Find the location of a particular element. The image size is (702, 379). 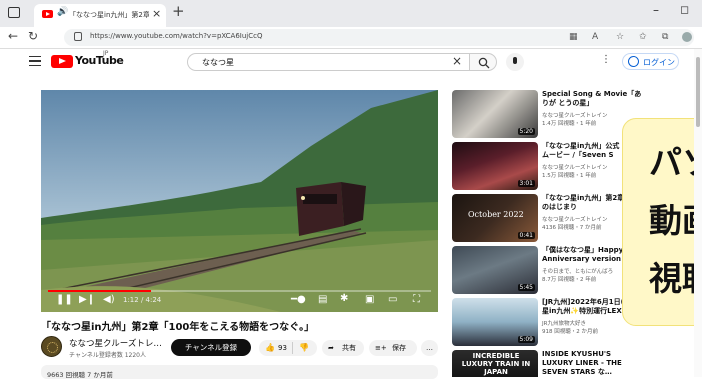

search-icon is located at coordinates (484, 63).